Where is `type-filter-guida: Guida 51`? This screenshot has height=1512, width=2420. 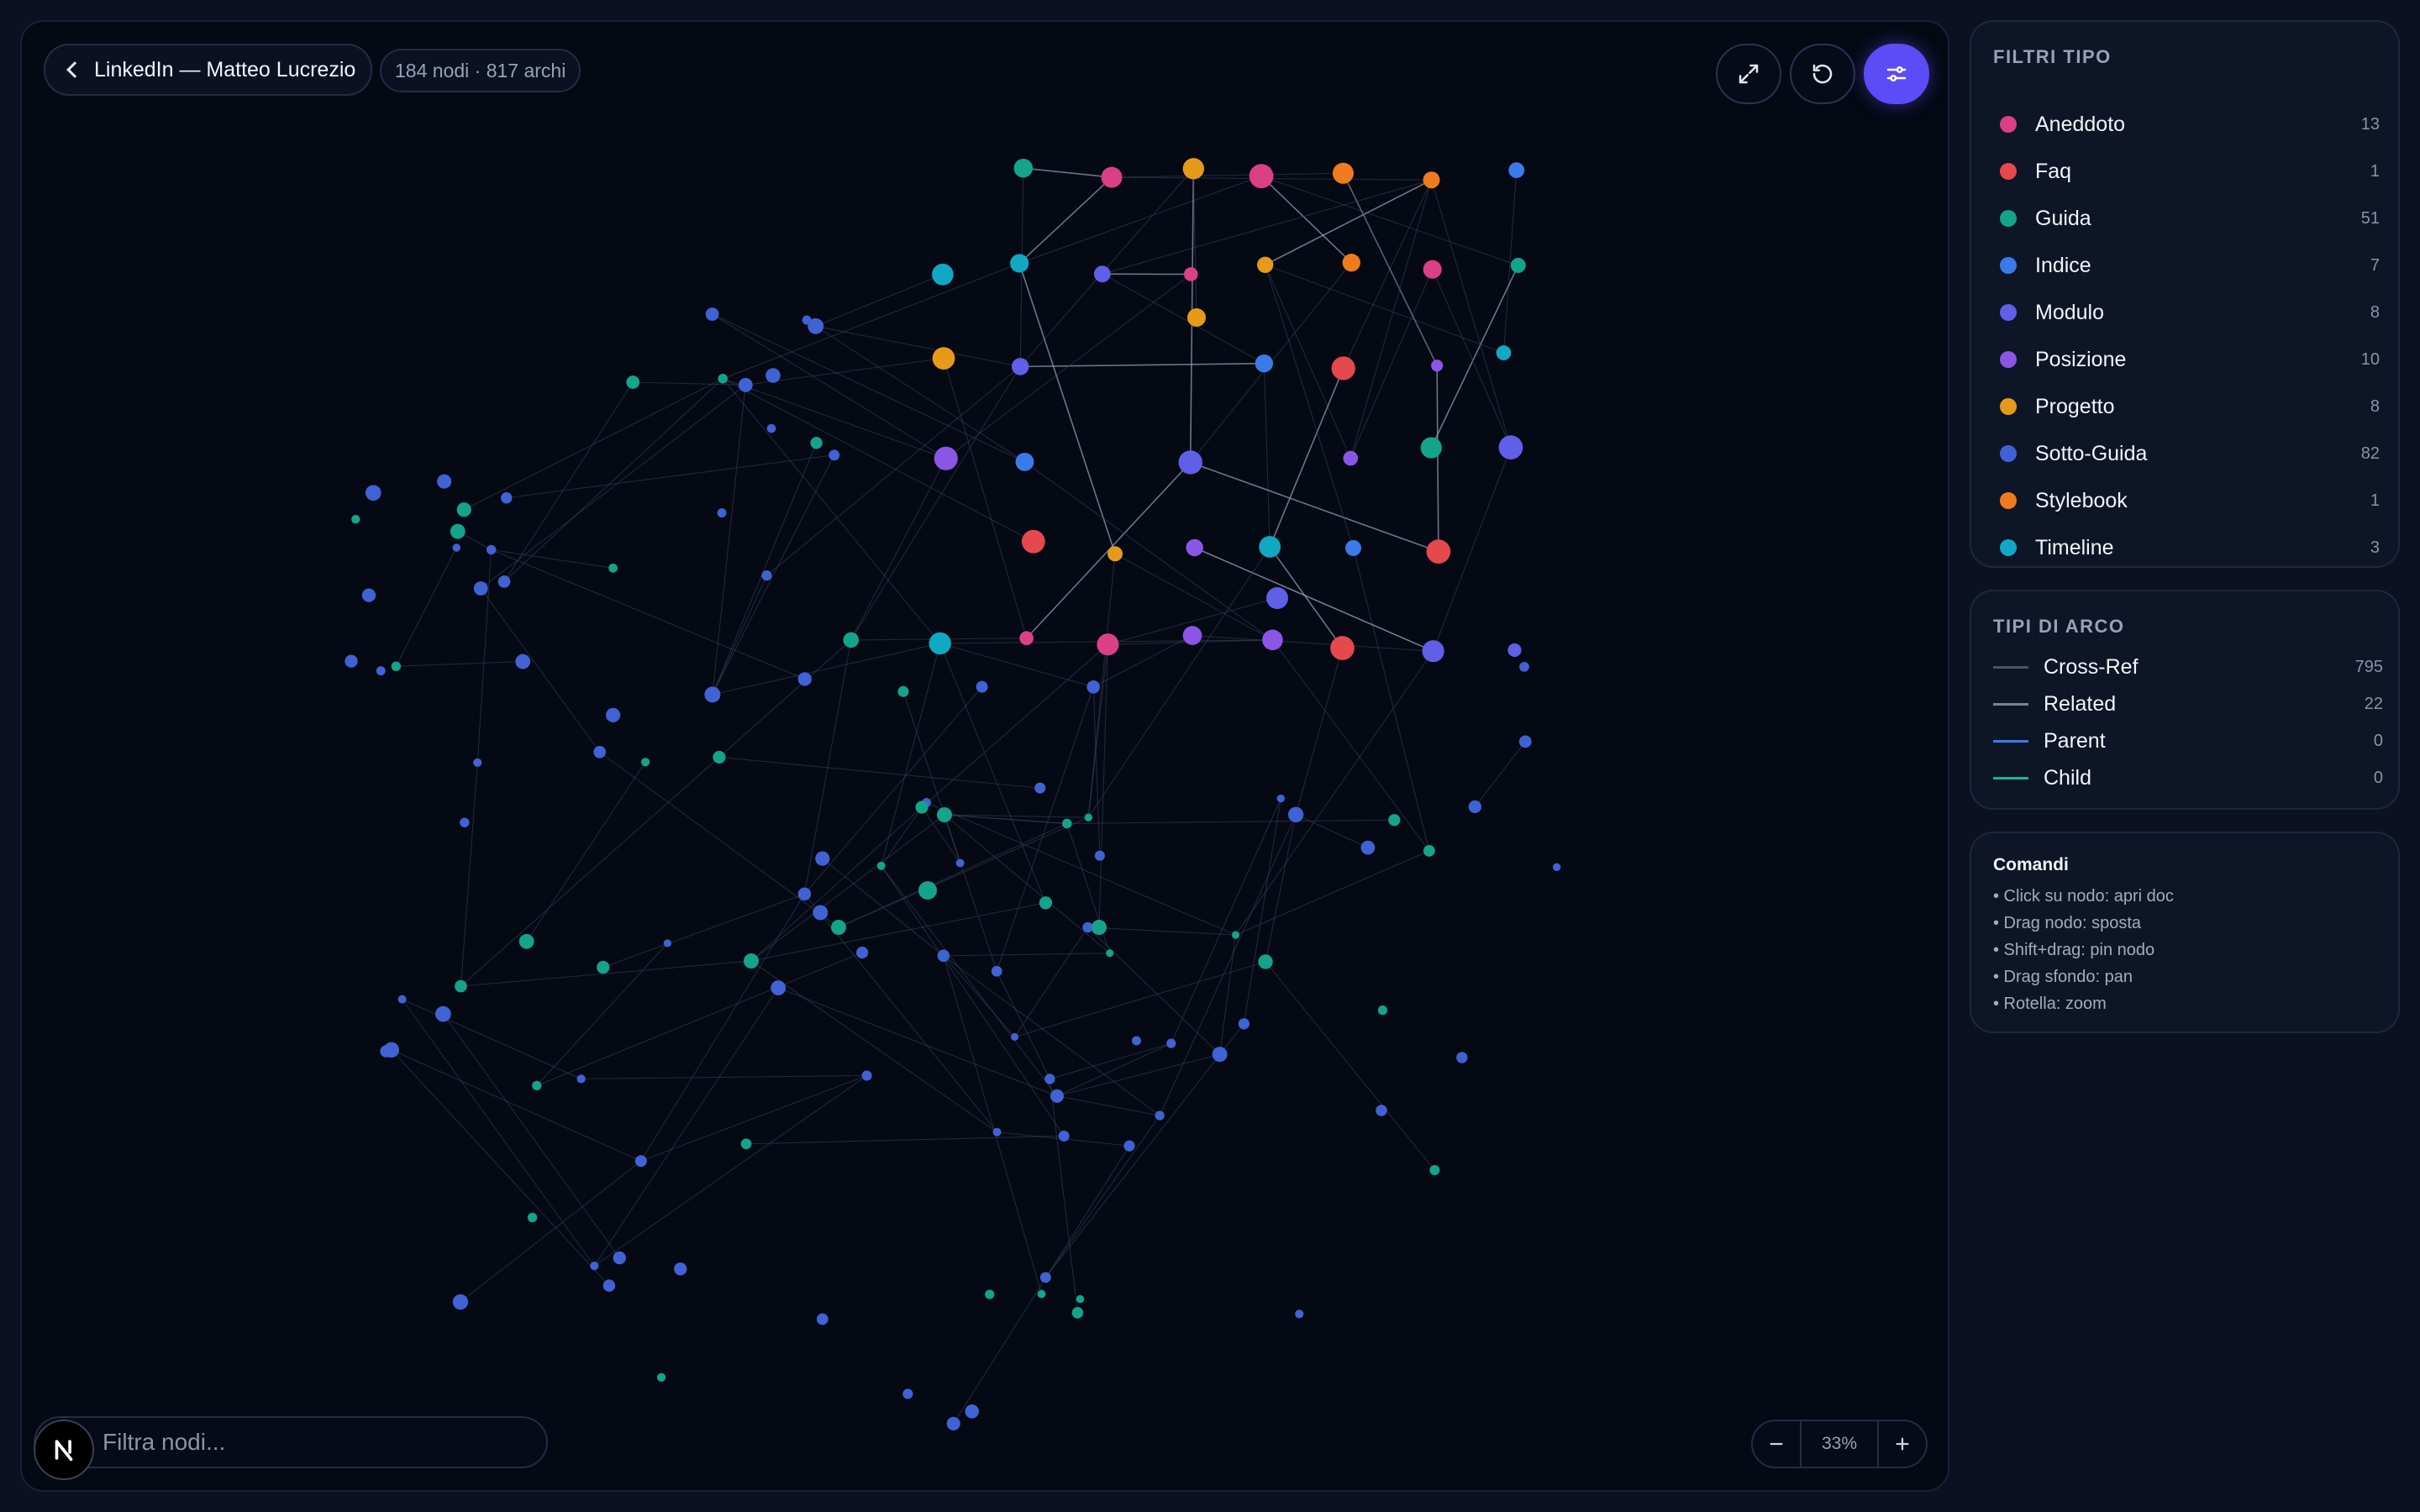
type-filter-guida: Guida 51 is located at coordinates (2186, 218).